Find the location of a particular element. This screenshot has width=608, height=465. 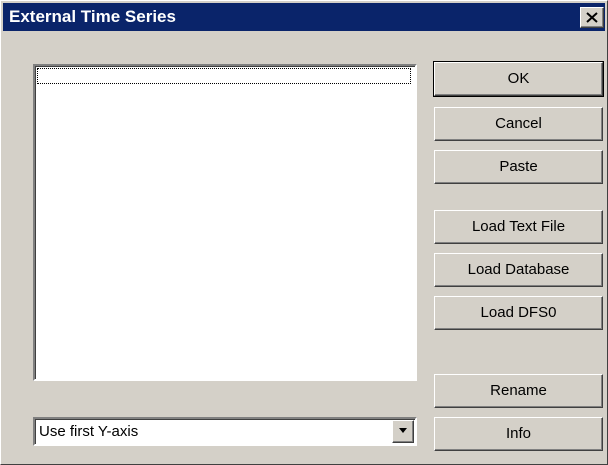

paste-button: Paste is located at coordinates (518, 167).